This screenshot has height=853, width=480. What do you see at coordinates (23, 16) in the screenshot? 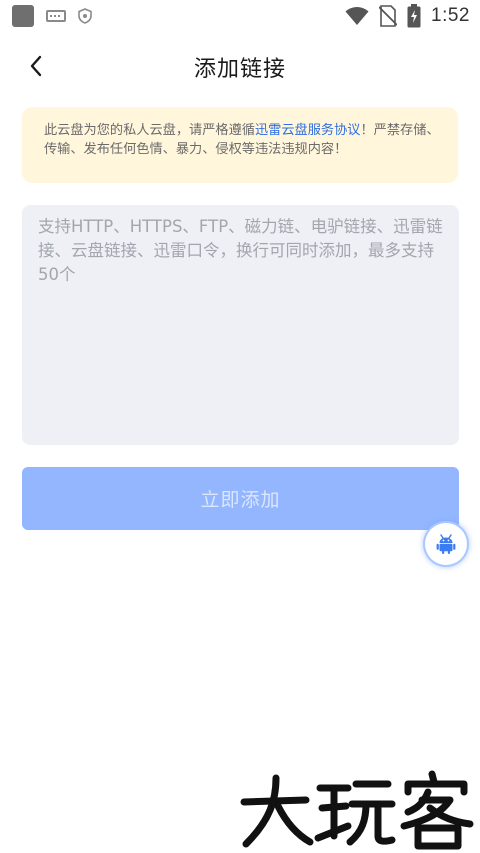
I see `app-square-icon` at bounding box center [23, 16].